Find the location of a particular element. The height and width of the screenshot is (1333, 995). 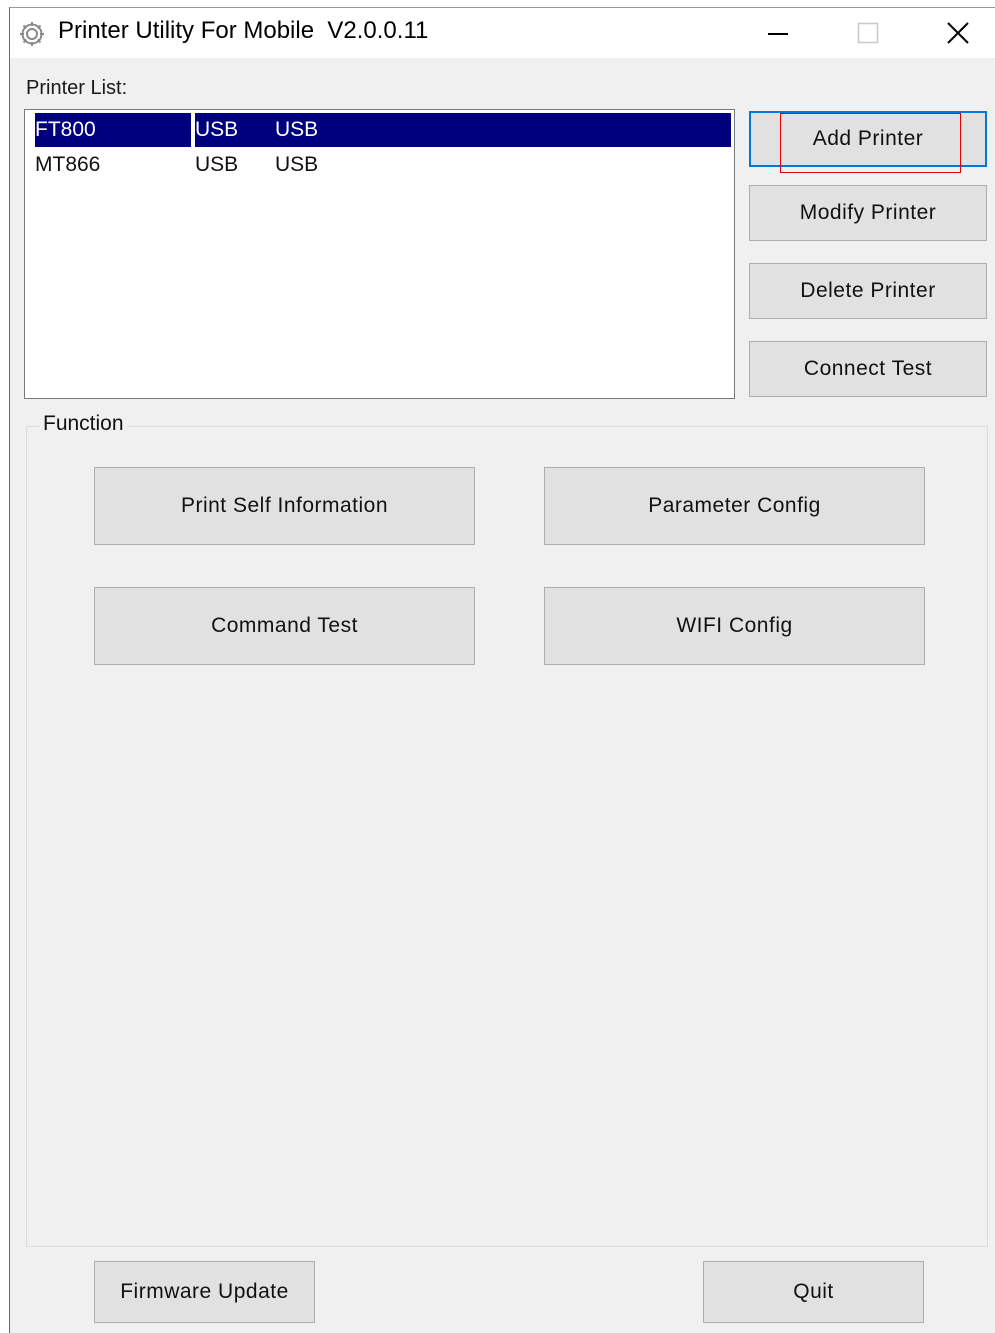

printer-row-mt866: MT866 USB USB is located at coordinates (383, 165).